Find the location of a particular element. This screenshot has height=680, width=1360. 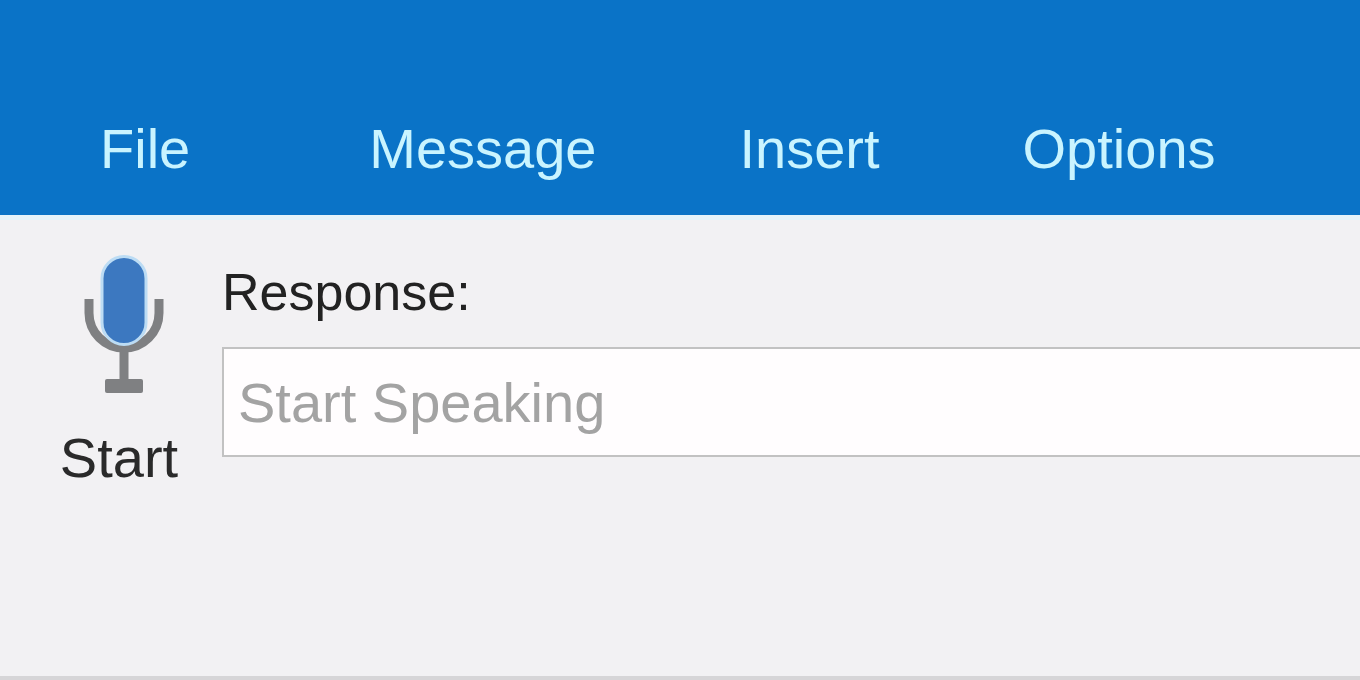

response-label: Response: is located at coordinates (346, 292).